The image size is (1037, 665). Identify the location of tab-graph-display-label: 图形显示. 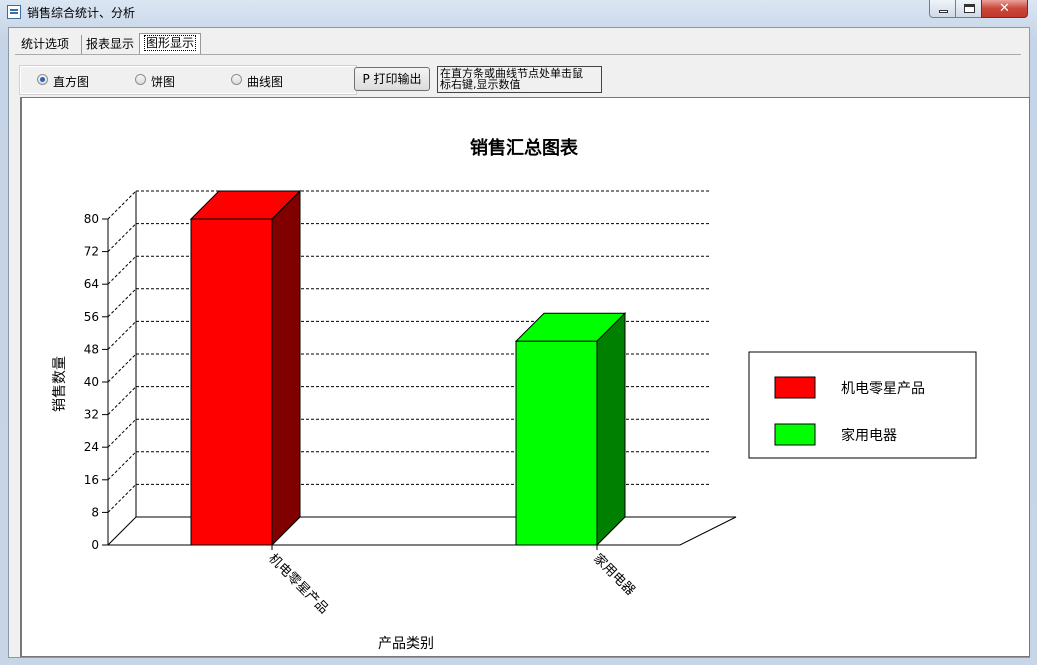
(170, 43).